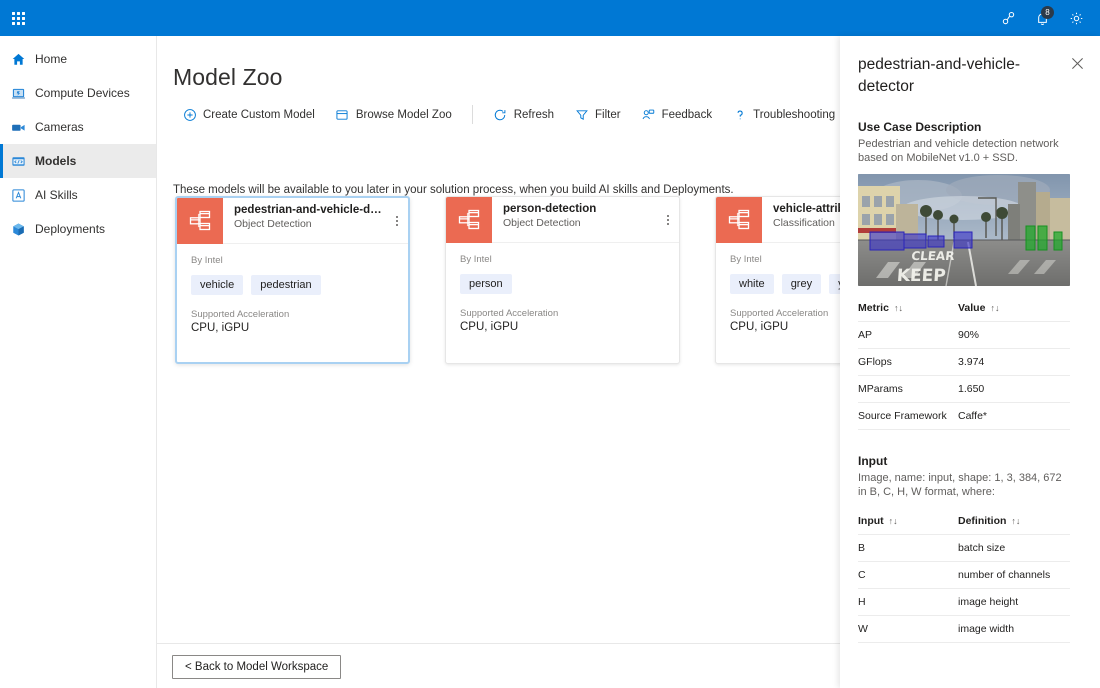 This screenshot has width=1100, height=688. Describe the element at coordinates (1077, 63) in the screenshot. I see `close-icon` at that location.